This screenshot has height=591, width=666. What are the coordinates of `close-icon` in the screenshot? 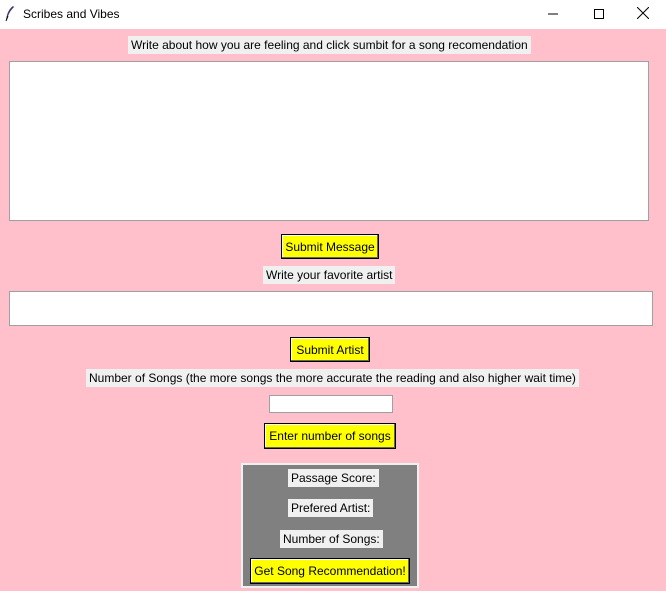 It's located at (643, 14).